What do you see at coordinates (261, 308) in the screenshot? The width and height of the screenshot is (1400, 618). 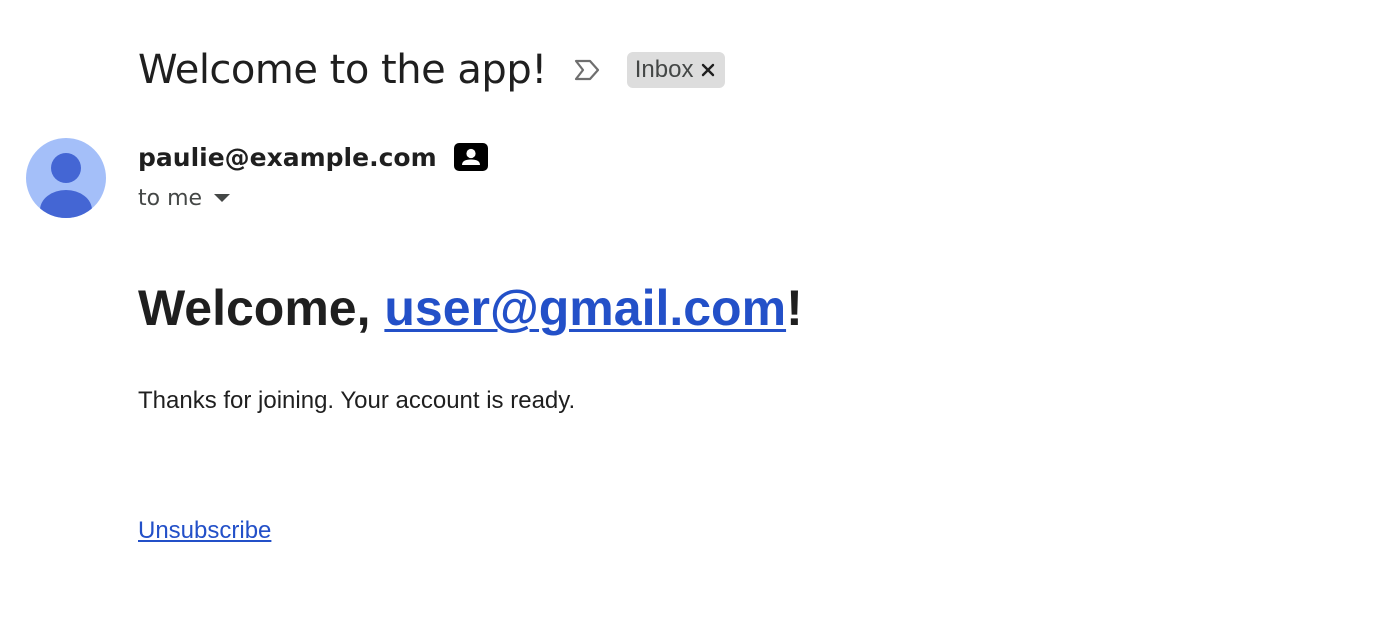 I see `welcome-prefix: Welcome,` at bounding box center [261, 308].